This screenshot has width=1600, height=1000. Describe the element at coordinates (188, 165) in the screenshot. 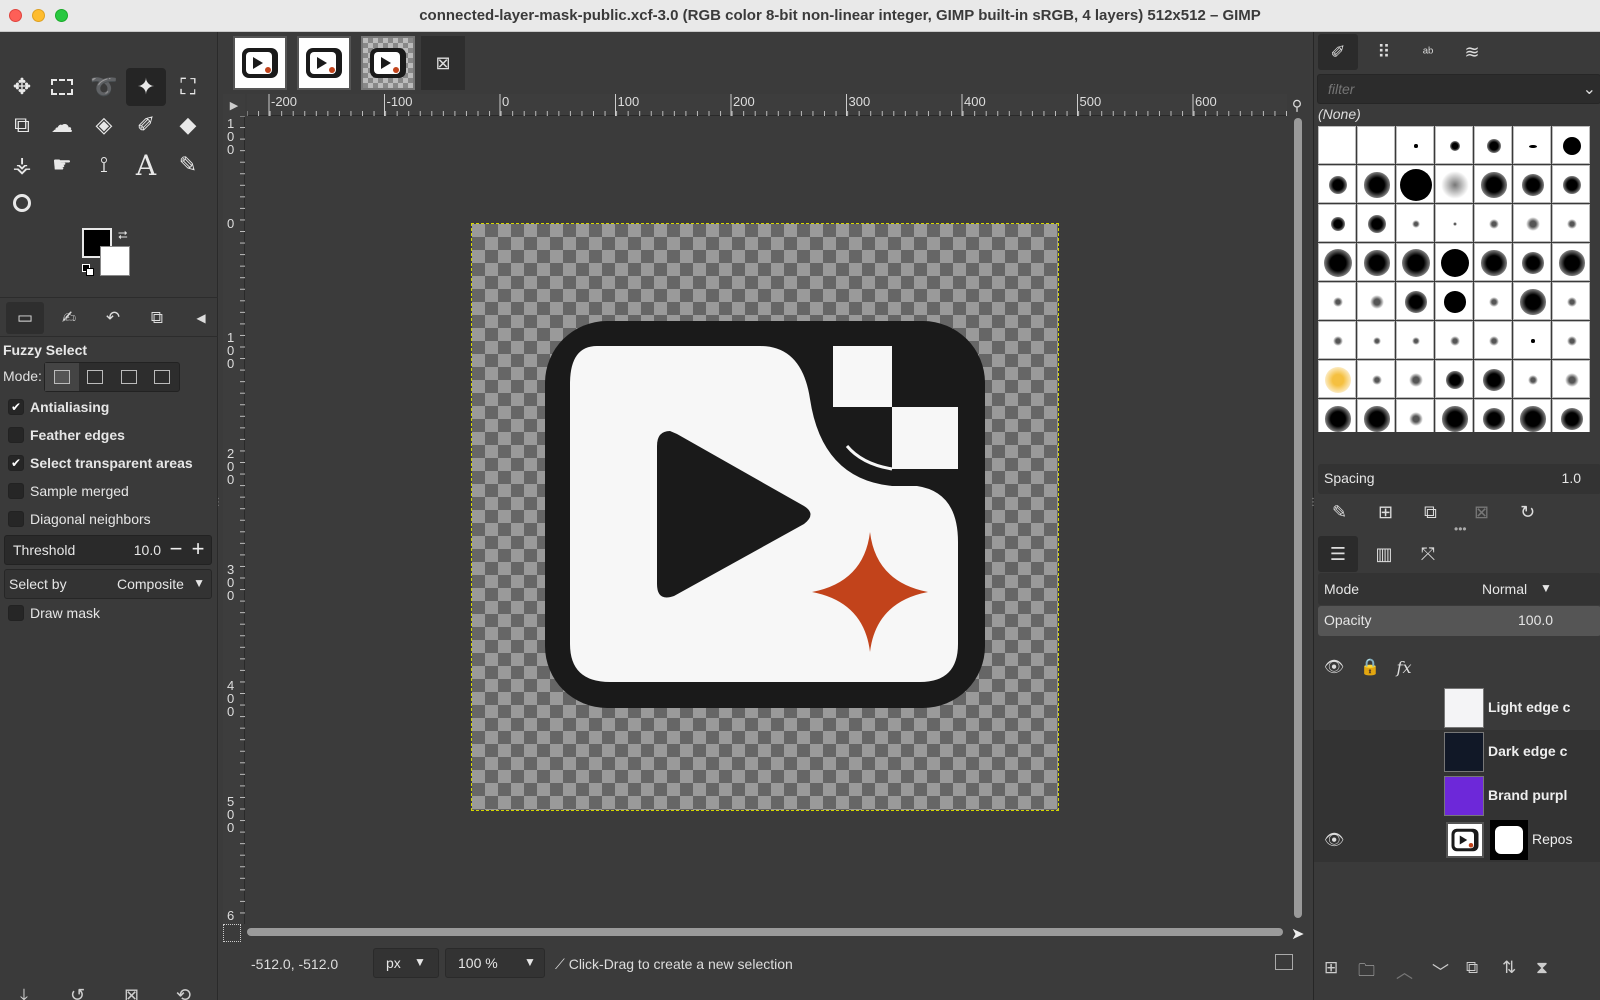

I see `color-picker-tool: ✎` at that location.